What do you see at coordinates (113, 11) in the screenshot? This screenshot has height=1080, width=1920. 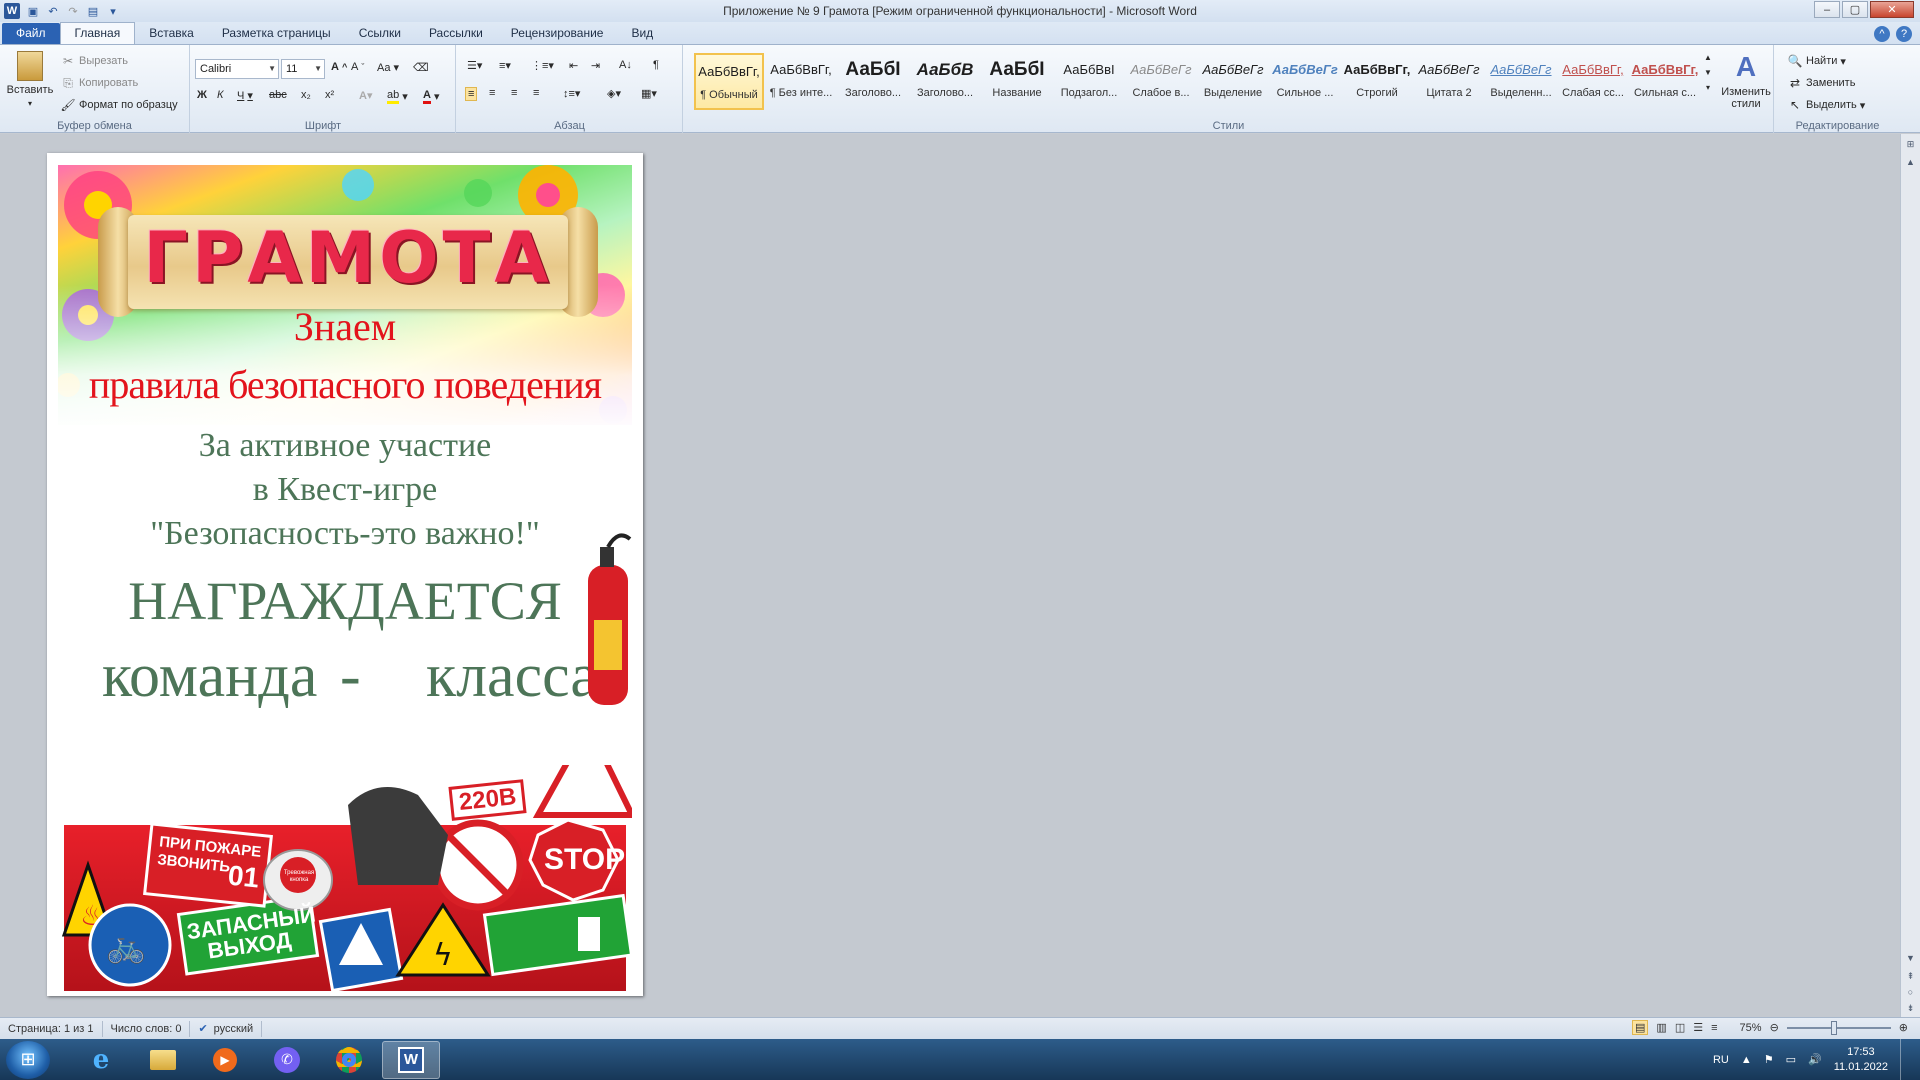 I see `customize-qat-icon: ▾` at bounding box center [113, 11].